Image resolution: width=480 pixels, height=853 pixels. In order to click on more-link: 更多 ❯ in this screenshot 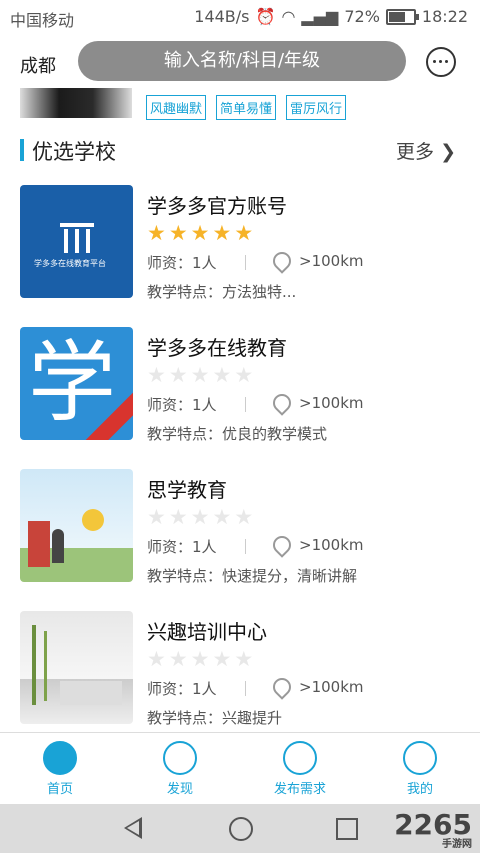, I will do `click(426, 150)`.